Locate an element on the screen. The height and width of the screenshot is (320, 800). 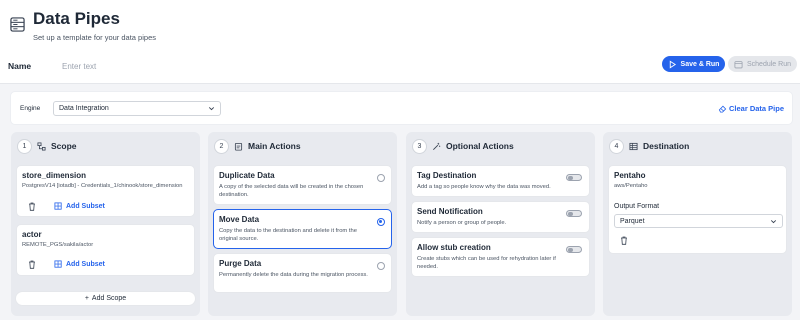
page-subtitle: Set up a template for your data pipes is located at coordinates (94, 37).